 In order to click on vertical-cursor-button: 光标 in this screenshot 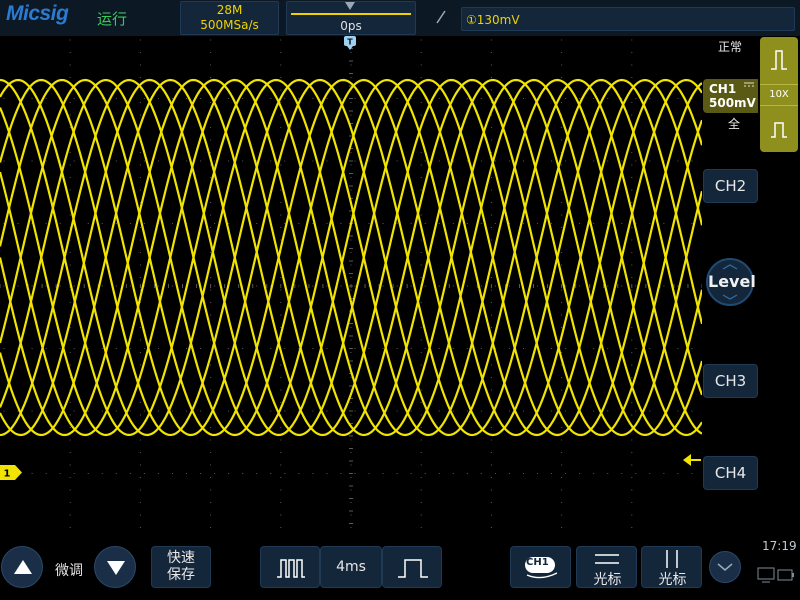, I will do `click(671, 567)`.